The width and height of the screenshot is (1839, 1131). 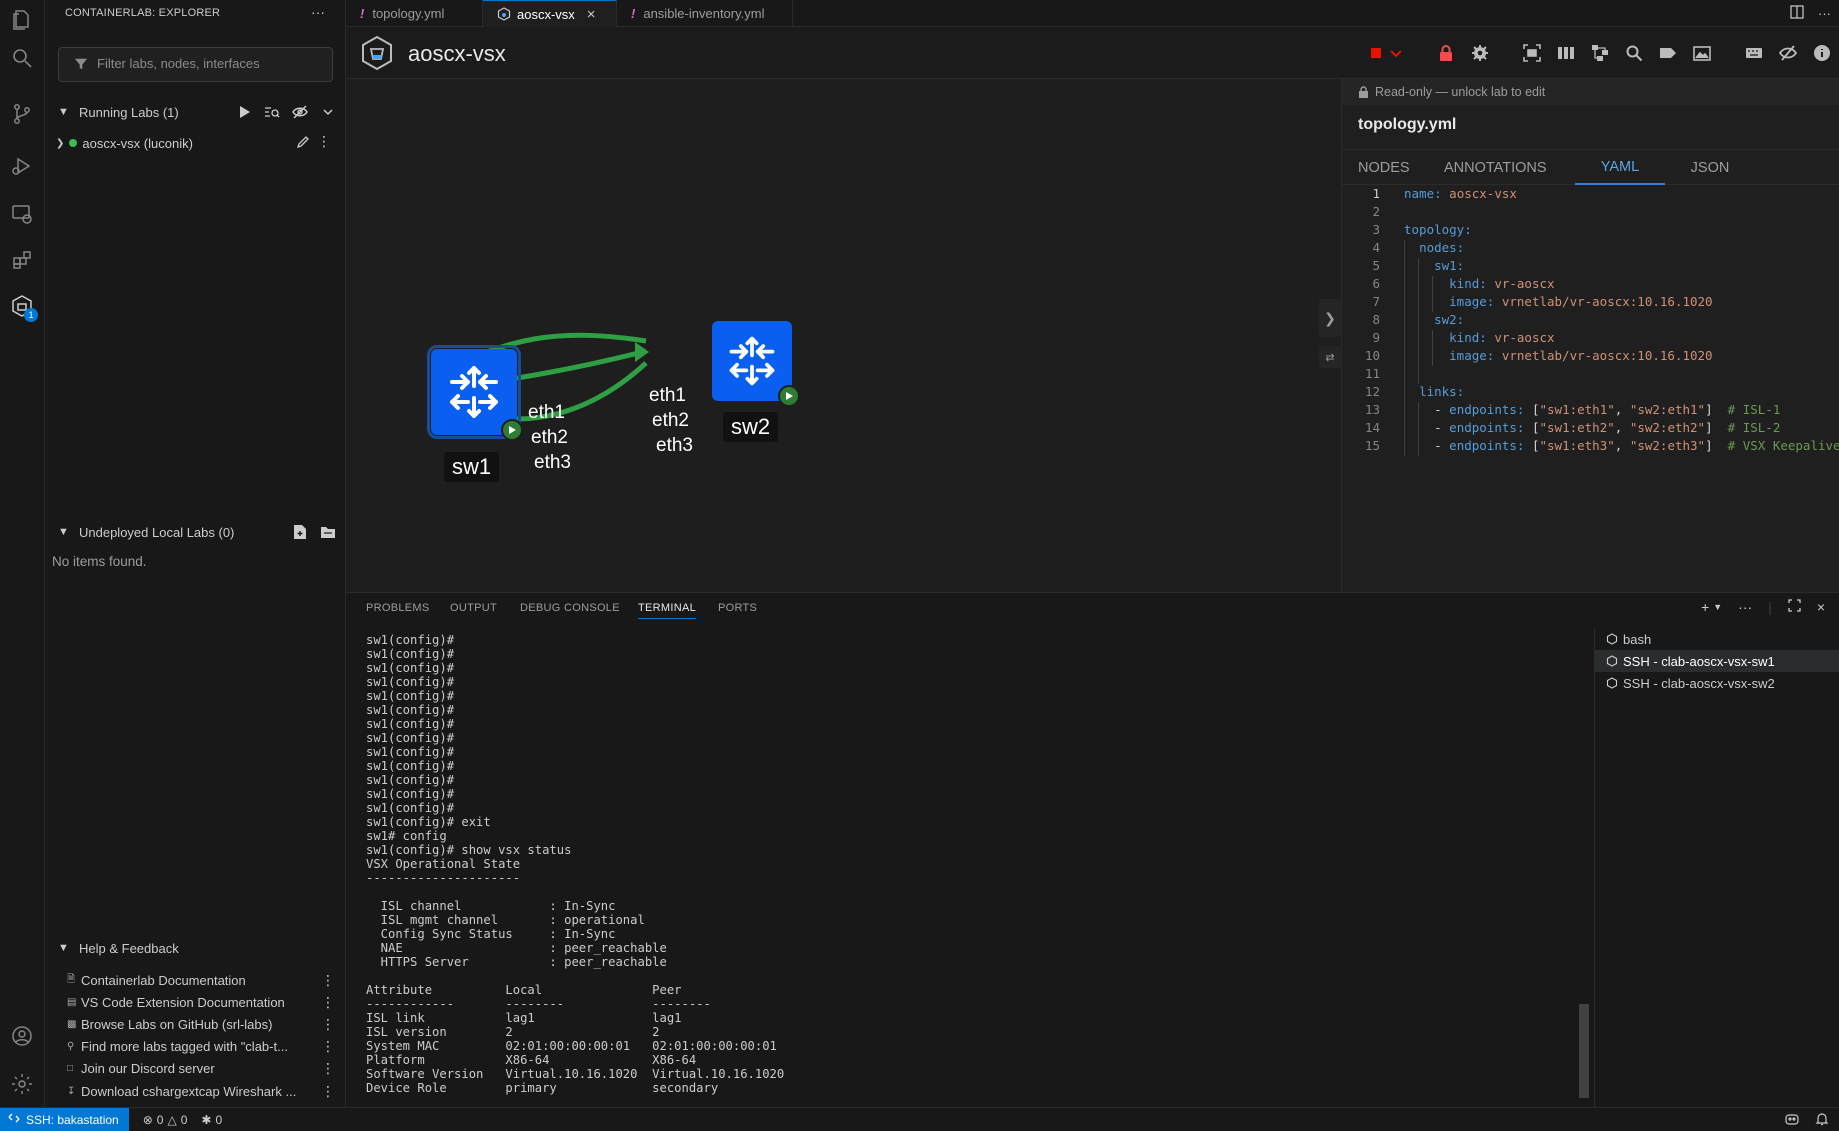 I want to click on accounts-icon, so click(x=22, y=1036).